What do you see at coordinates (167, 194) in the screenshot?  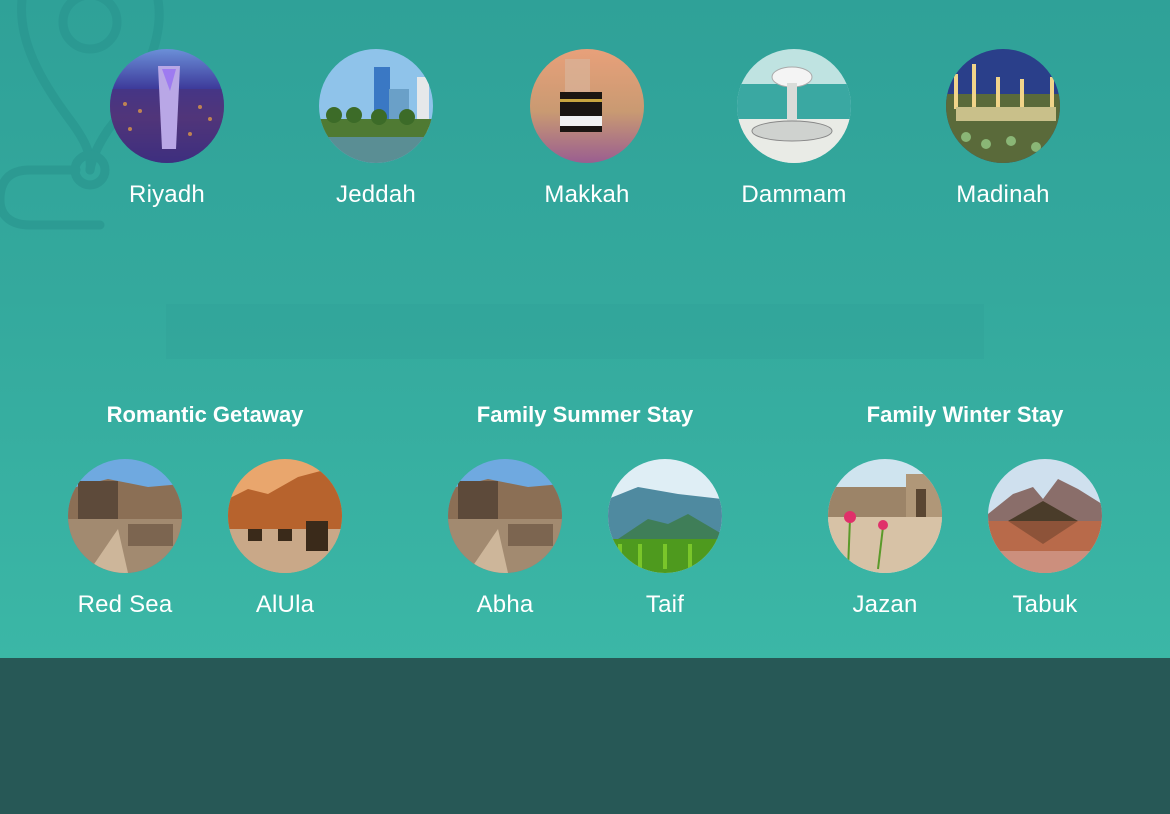 I see `city-label: Riyadh` at bounding box center [167, 194].